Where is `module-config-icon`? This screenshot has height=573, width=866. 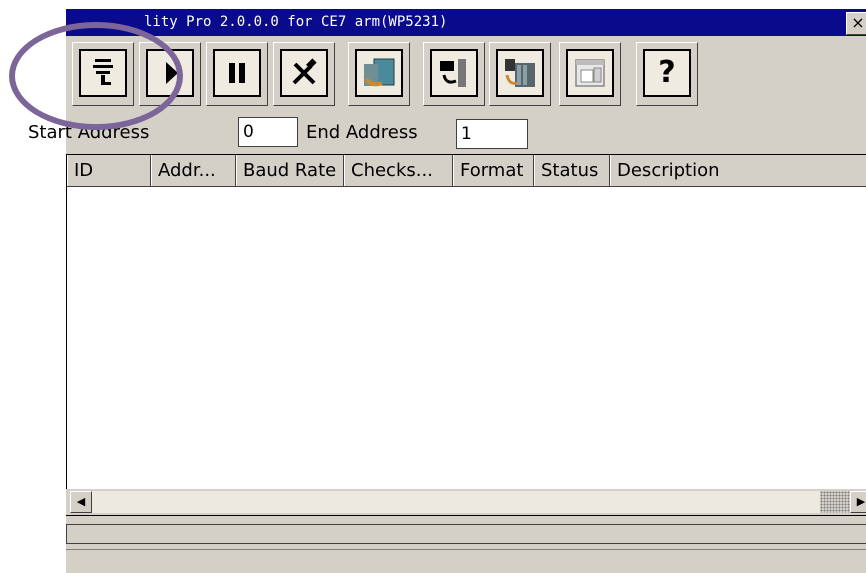
module-config-icon is located at coordinates (379, 73).